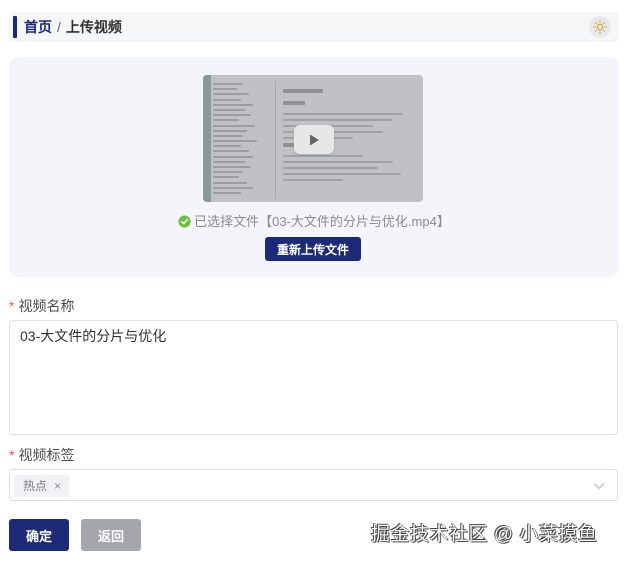 The image size is (632, 563). I want to click on video-play-button, so click(314, 139).